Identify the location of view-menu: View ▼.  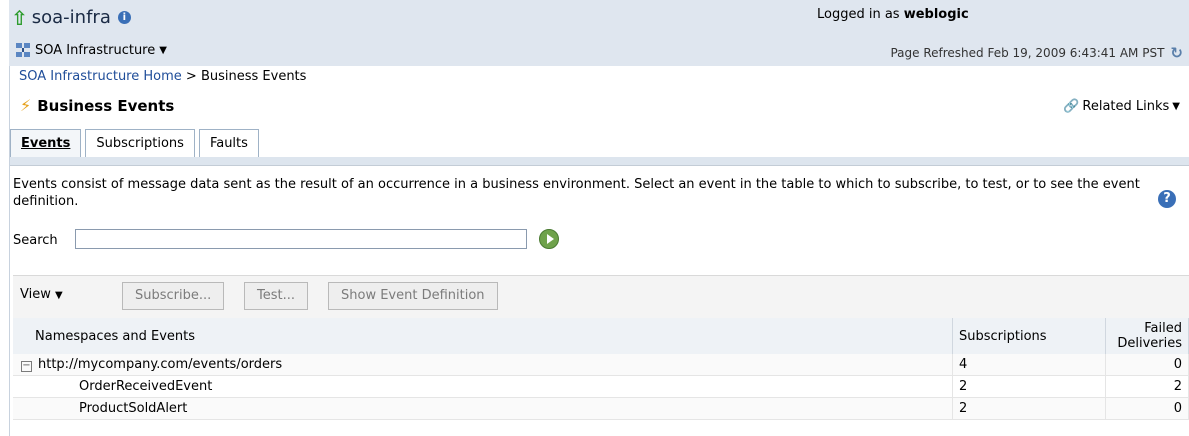
(41, 294).